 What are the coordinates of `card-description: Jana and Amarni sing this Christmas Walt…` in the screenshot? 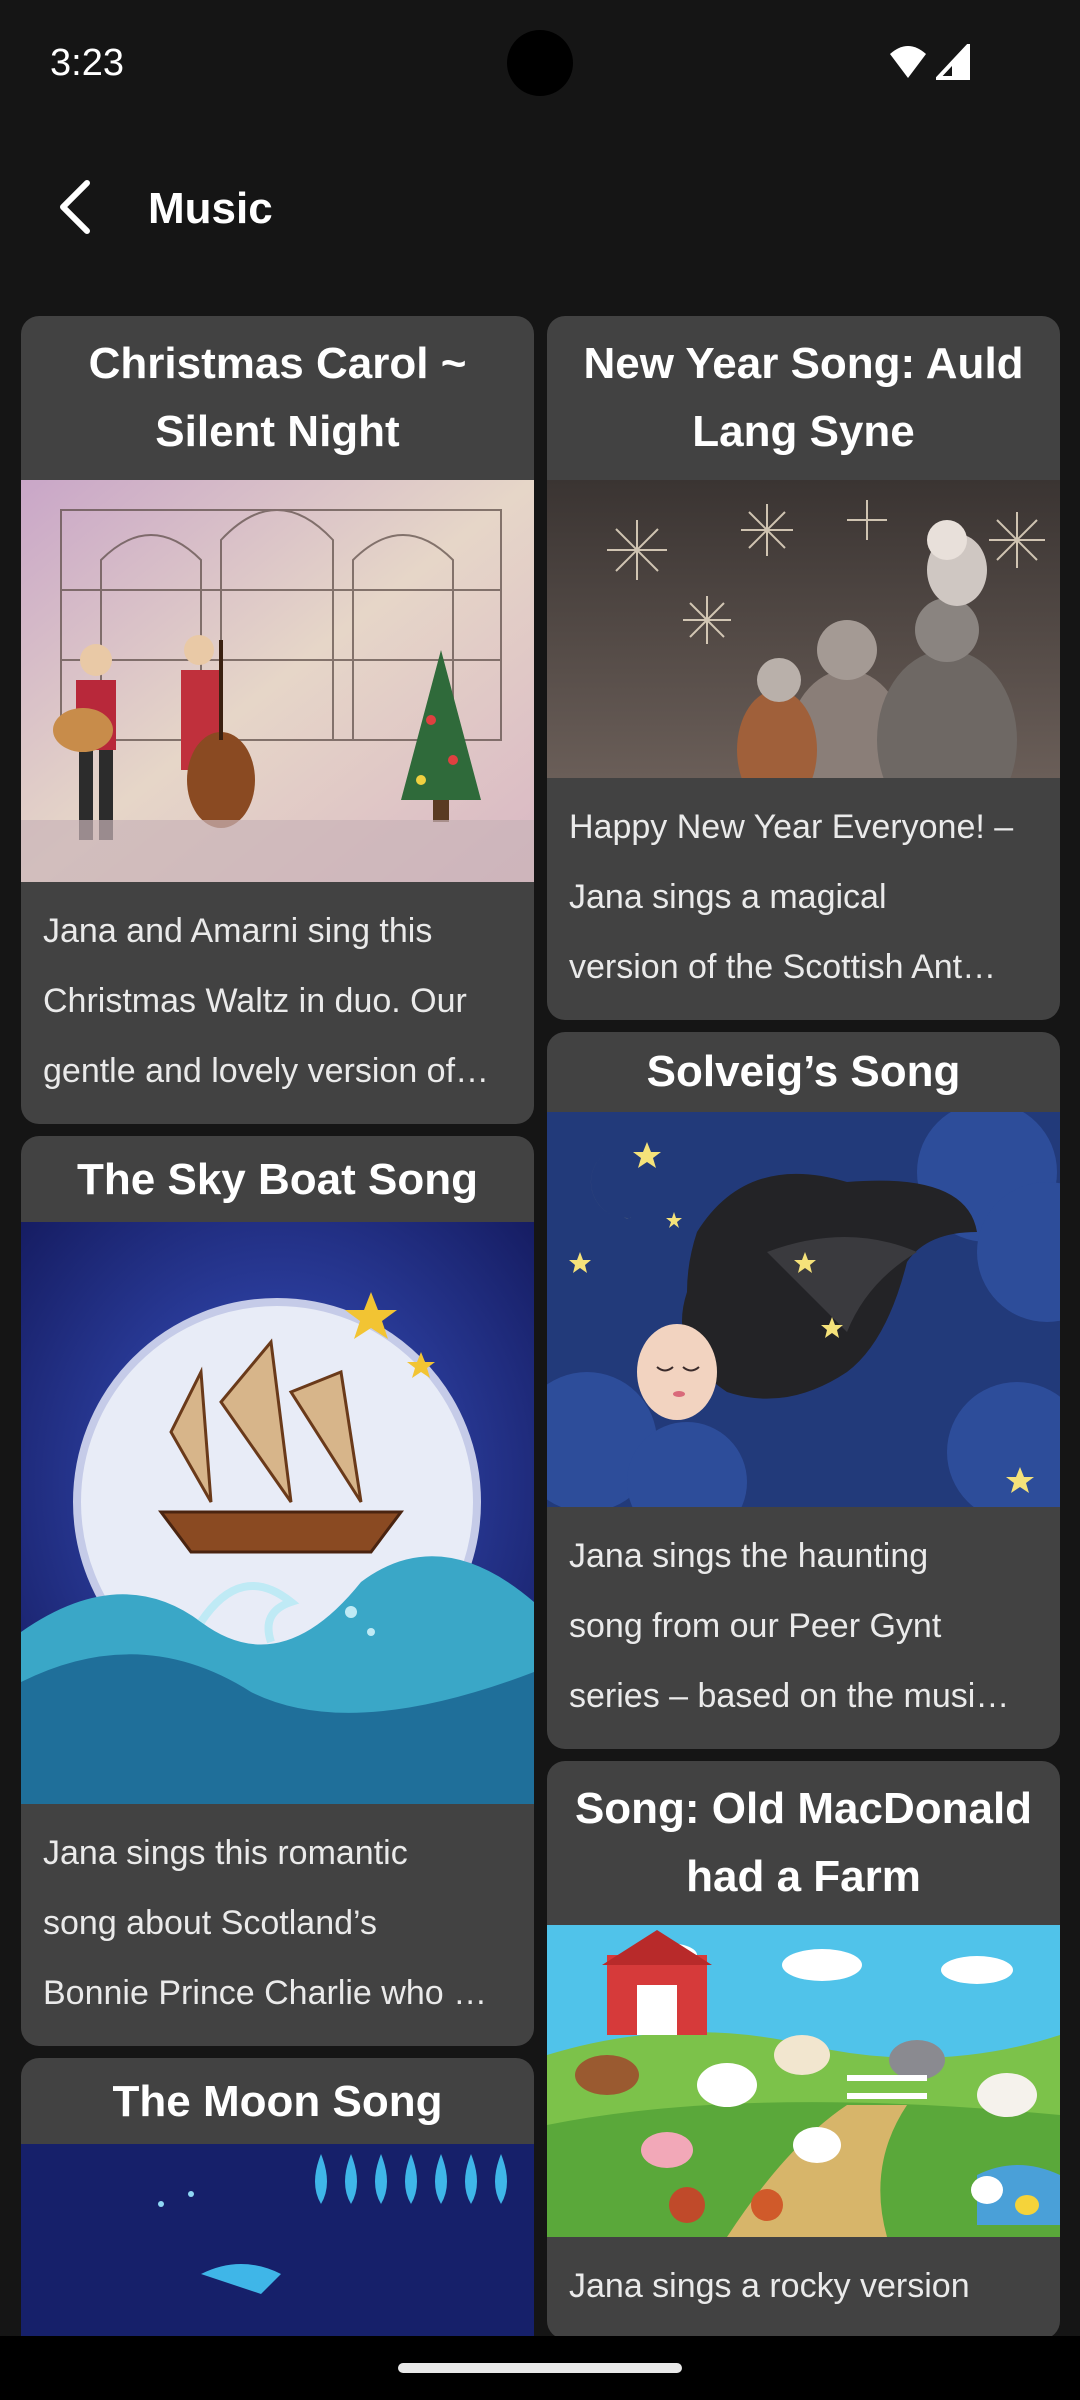 It's located at (277, 1003).